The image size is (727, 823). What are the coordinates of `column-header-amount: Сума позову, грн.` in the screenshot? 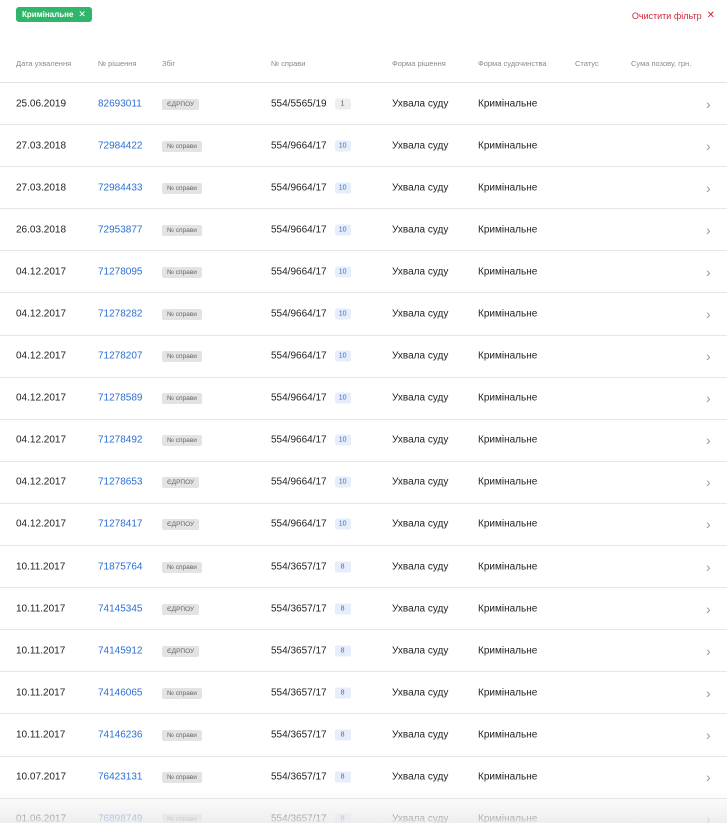 It's located at (661, 63).